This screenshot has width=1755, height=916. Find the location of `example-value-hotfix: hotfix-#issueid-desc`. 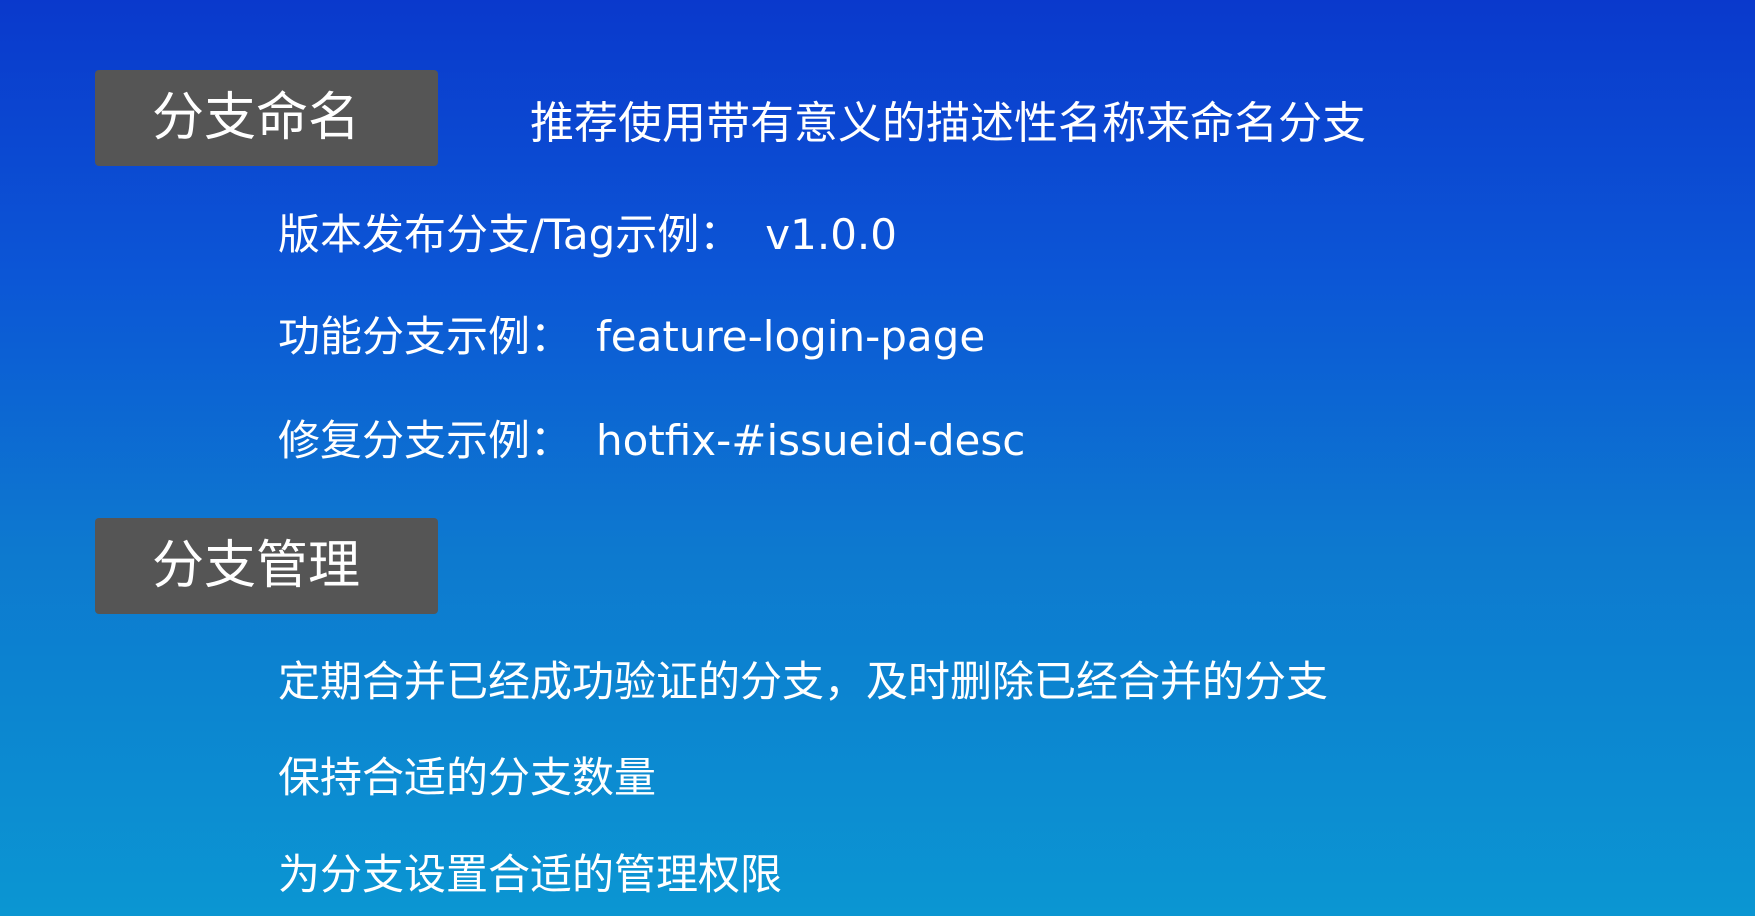

example-value-hotfix: hotfix-#issueid-desc is located at coordinates (811, 440).